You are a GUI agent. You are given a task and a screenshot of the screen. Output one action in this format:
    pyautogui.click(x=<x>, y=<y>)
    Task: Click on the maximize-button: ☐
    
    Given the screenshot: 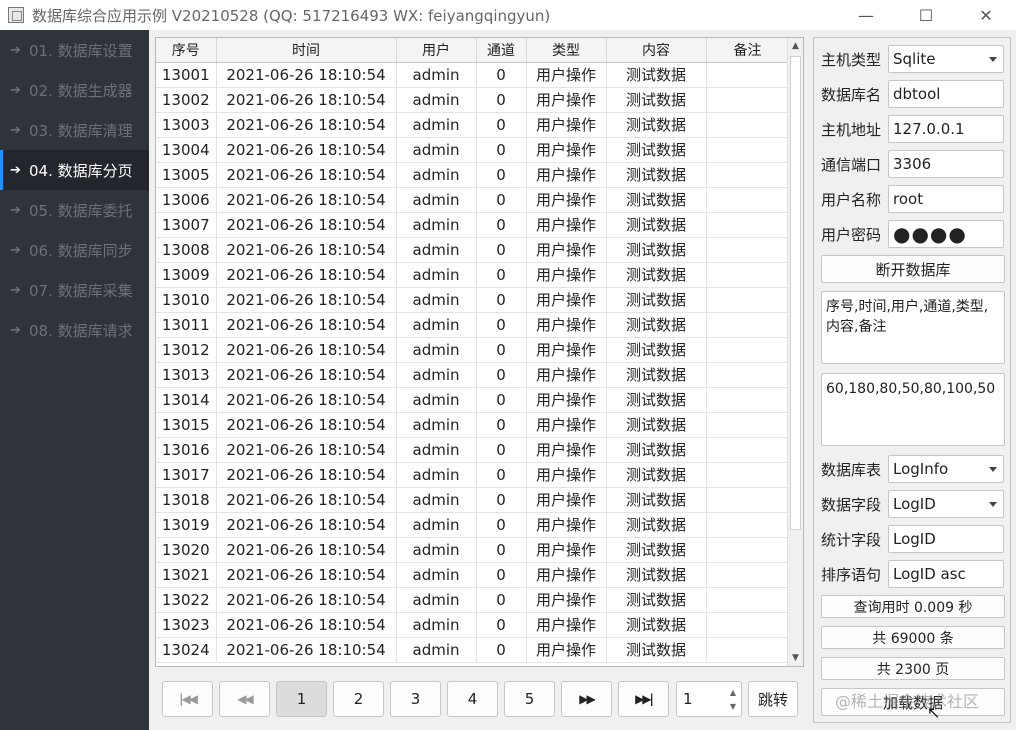 What is the action you would take?
    pyautogui.click(x=926, y=15)
    